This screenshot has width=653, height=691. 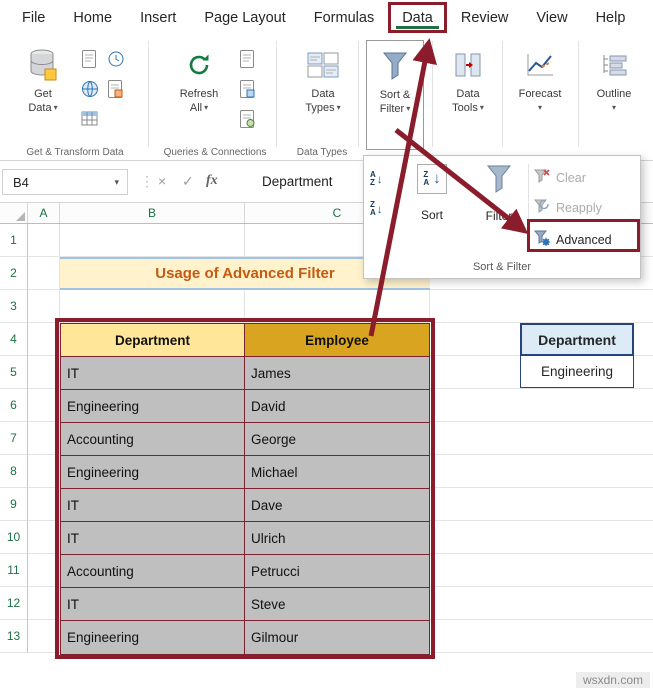 What do you see at coordinates (43, 79) in the screenshot?
I see `get-data-button: Get Data ▾` at bounding box center [43, 79].